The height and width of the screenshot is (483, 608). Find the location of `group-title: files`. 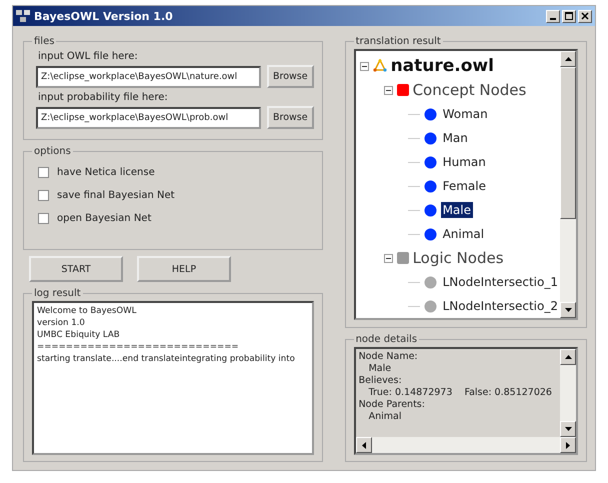

group-title: files is located at coordinates (44, 41).